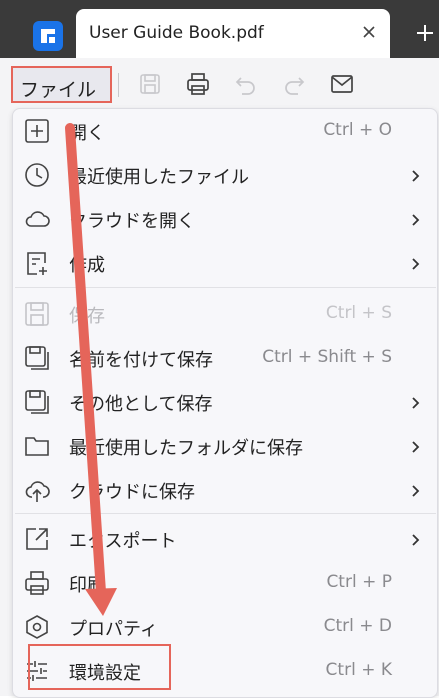  Describe the element at coordinates (37, 539) in the screenshot. I see `export-icon` at that location.